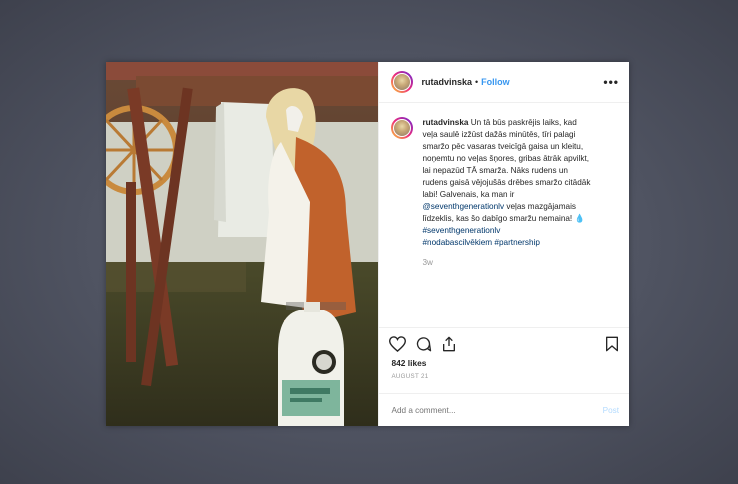 This screenshot has height=484, width=738. I want to click on comment-bar: Post, so click(504, 409).